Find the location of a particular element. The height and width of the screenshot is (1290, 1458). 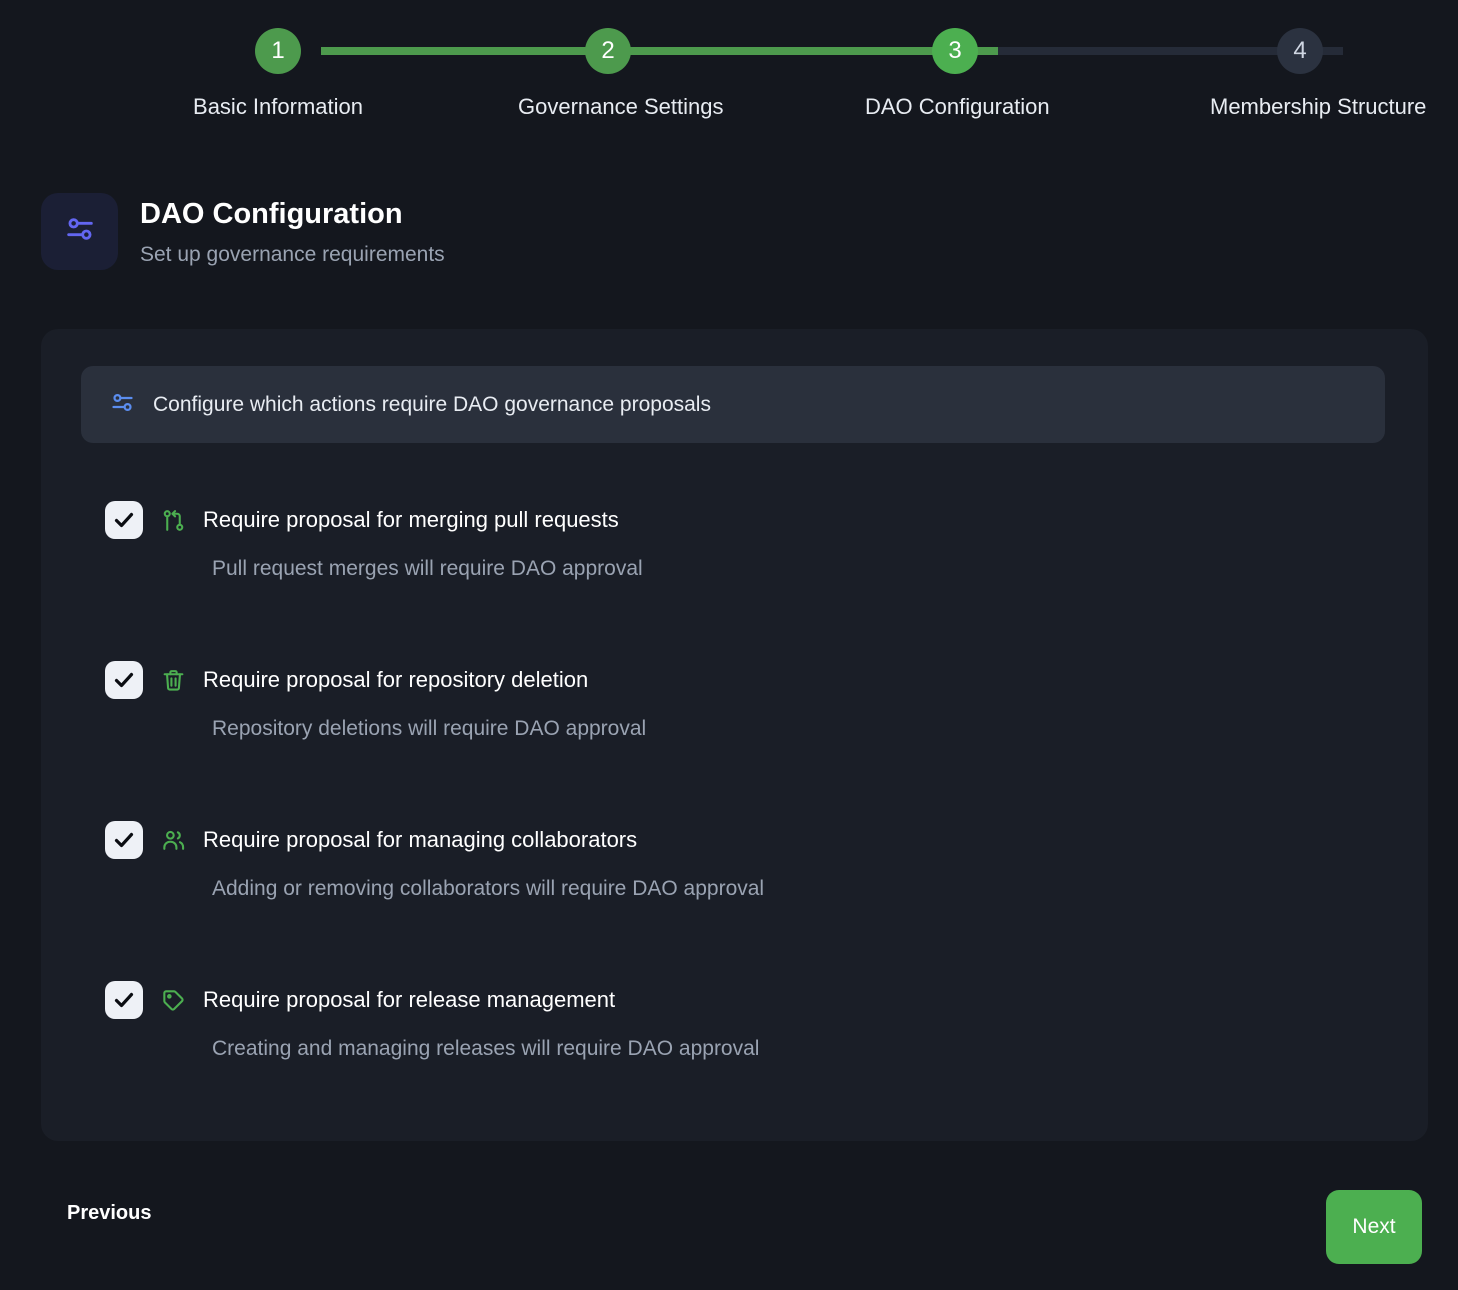

page-title: DAO Configuration is located at coordinates (271, 214).